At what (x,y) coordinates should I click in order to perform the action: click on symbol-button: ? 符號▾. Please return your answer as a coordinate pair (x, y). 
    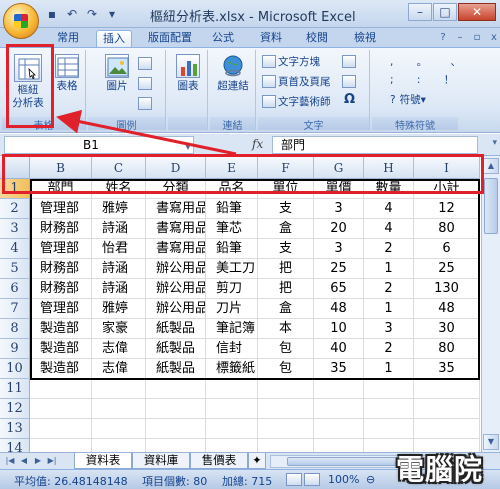
    Looking at the image, I should click on (408, 100).